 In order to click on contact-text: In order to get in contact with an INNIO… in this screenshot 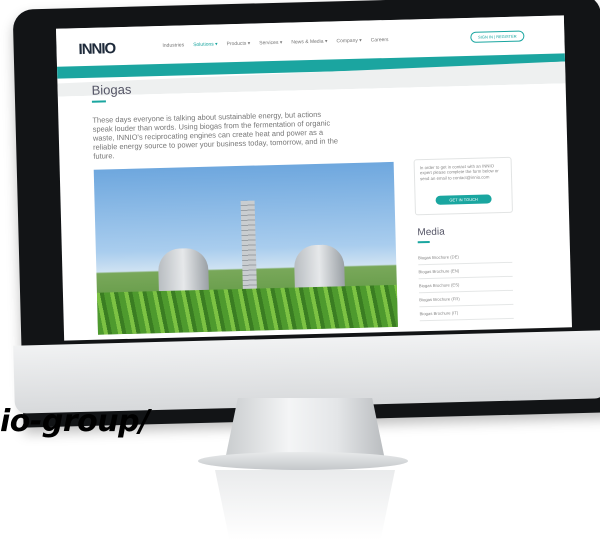, I will do `click(459, 172)`.